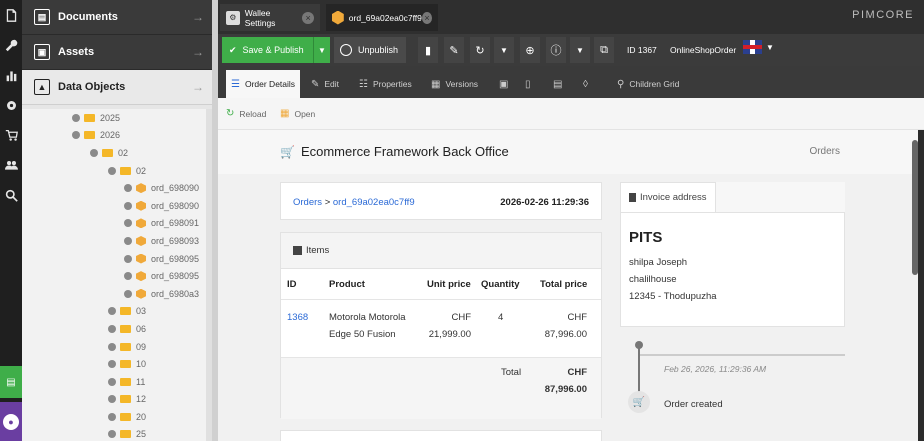 The image size is (924, 441). Describe the element at coordinates (428, 50) in the screenshot. I see `delete-button: ▮` at that location.